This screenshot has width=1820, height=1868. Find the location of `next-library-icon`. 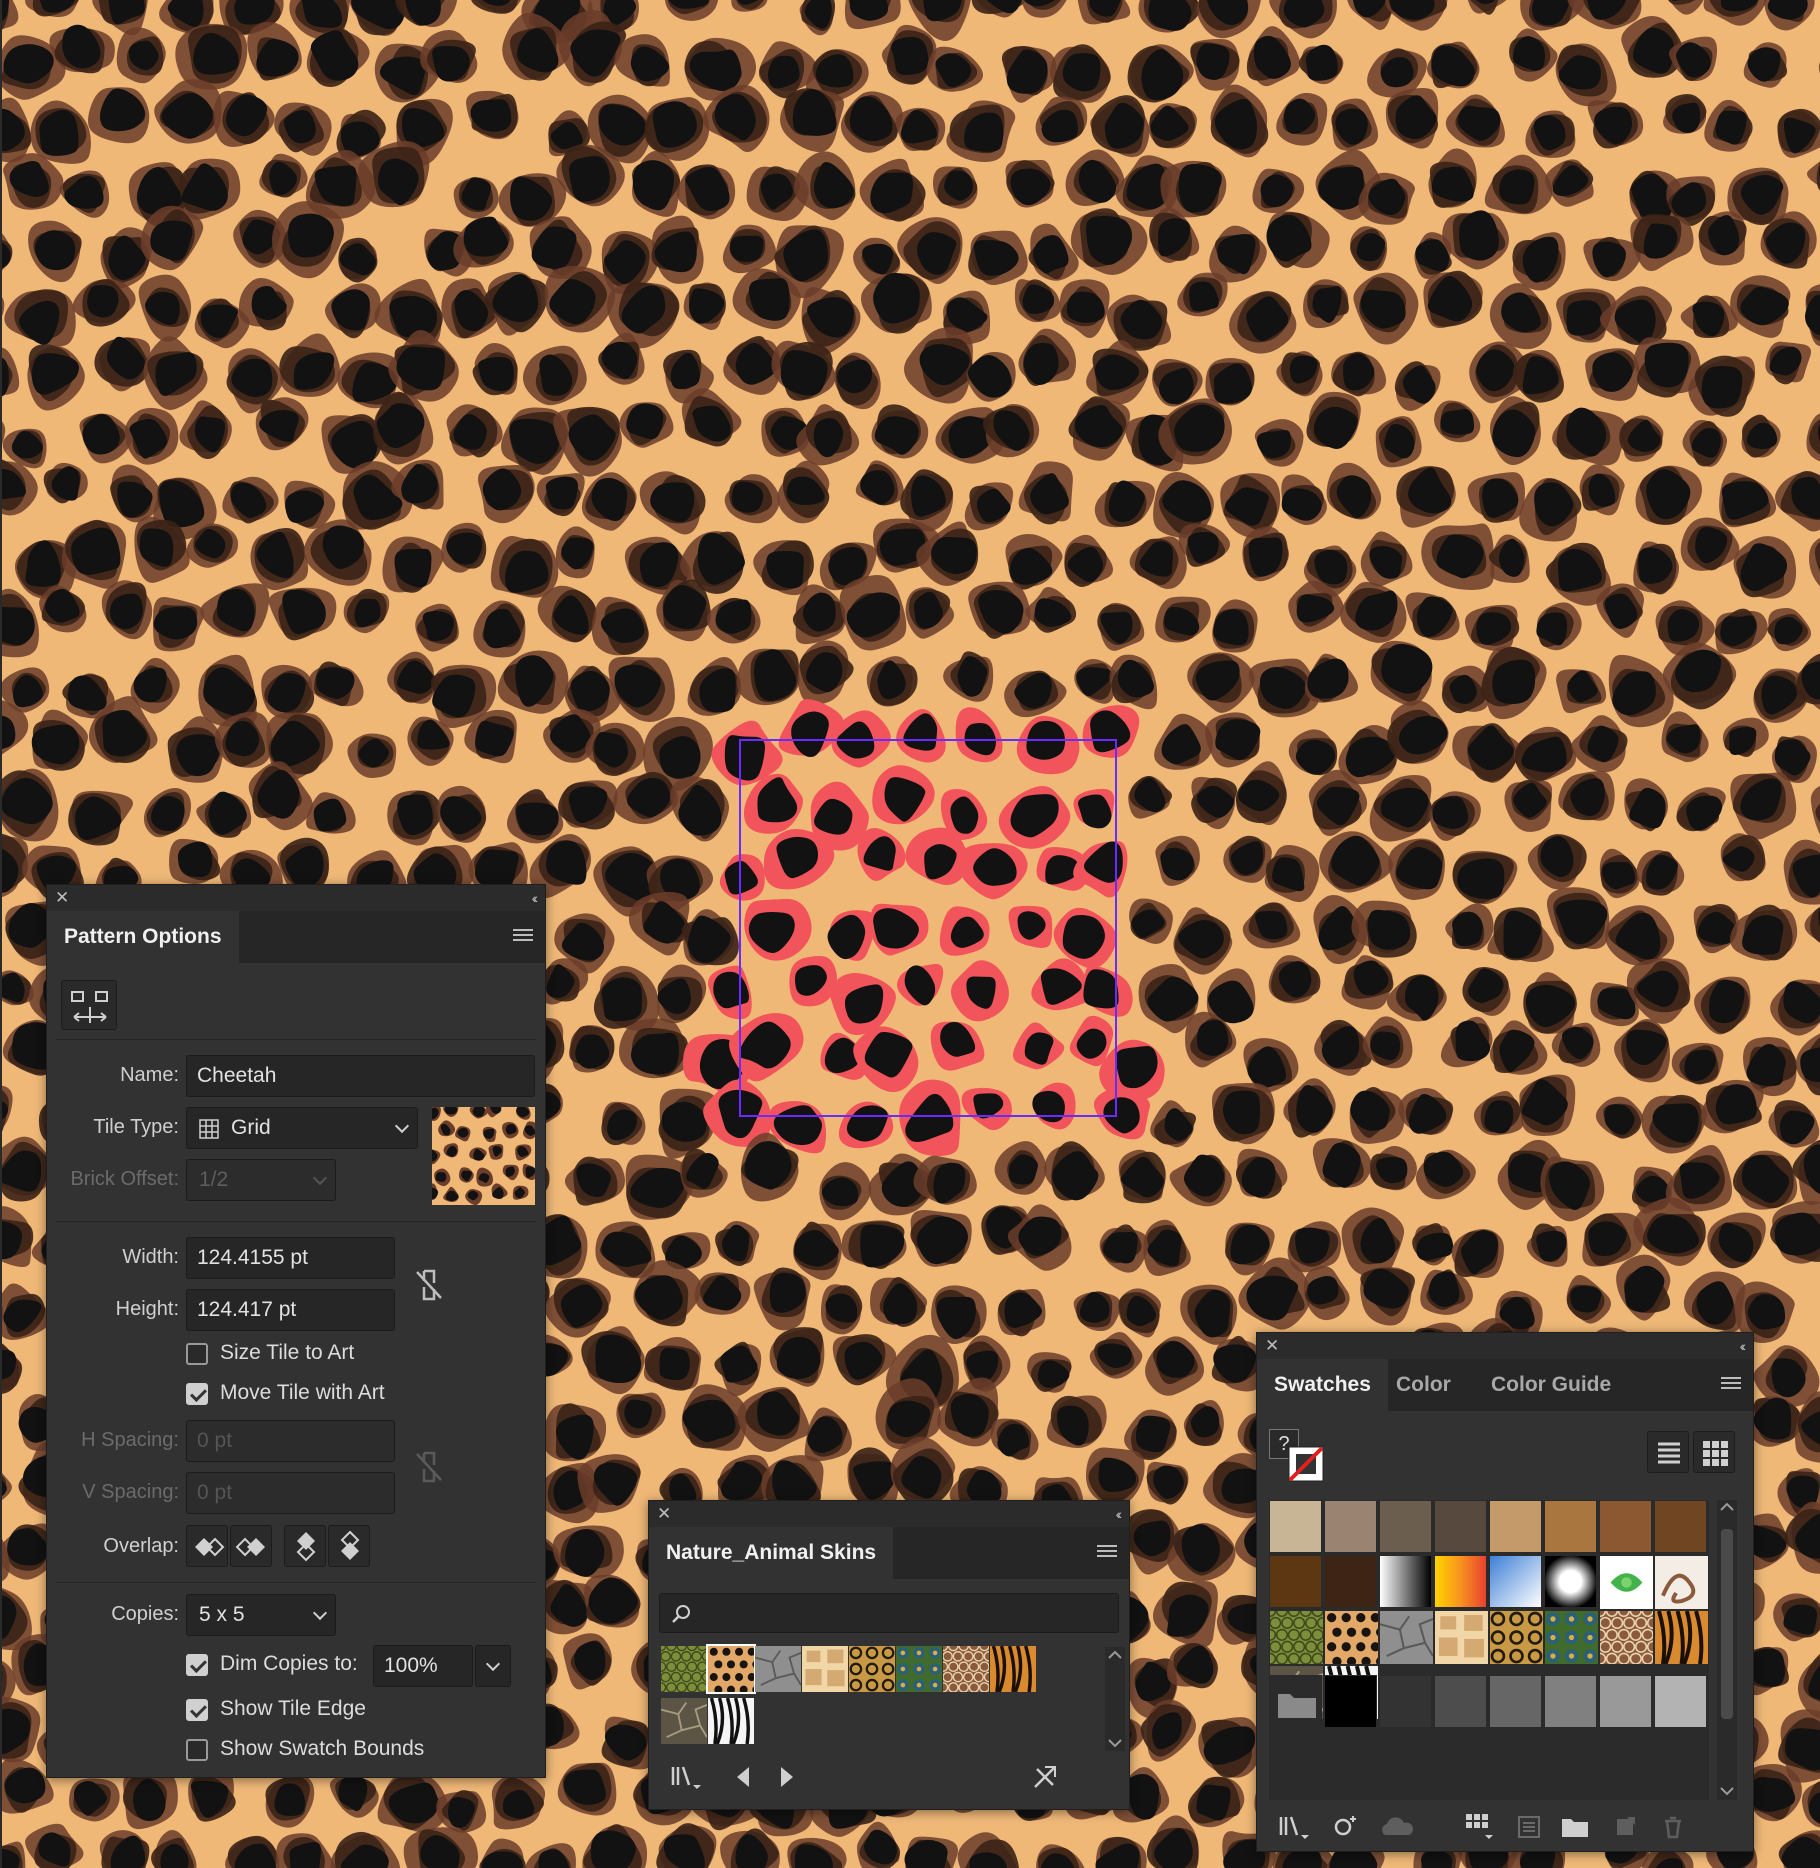

next-library-icon is located at coordinates (787, 1777).